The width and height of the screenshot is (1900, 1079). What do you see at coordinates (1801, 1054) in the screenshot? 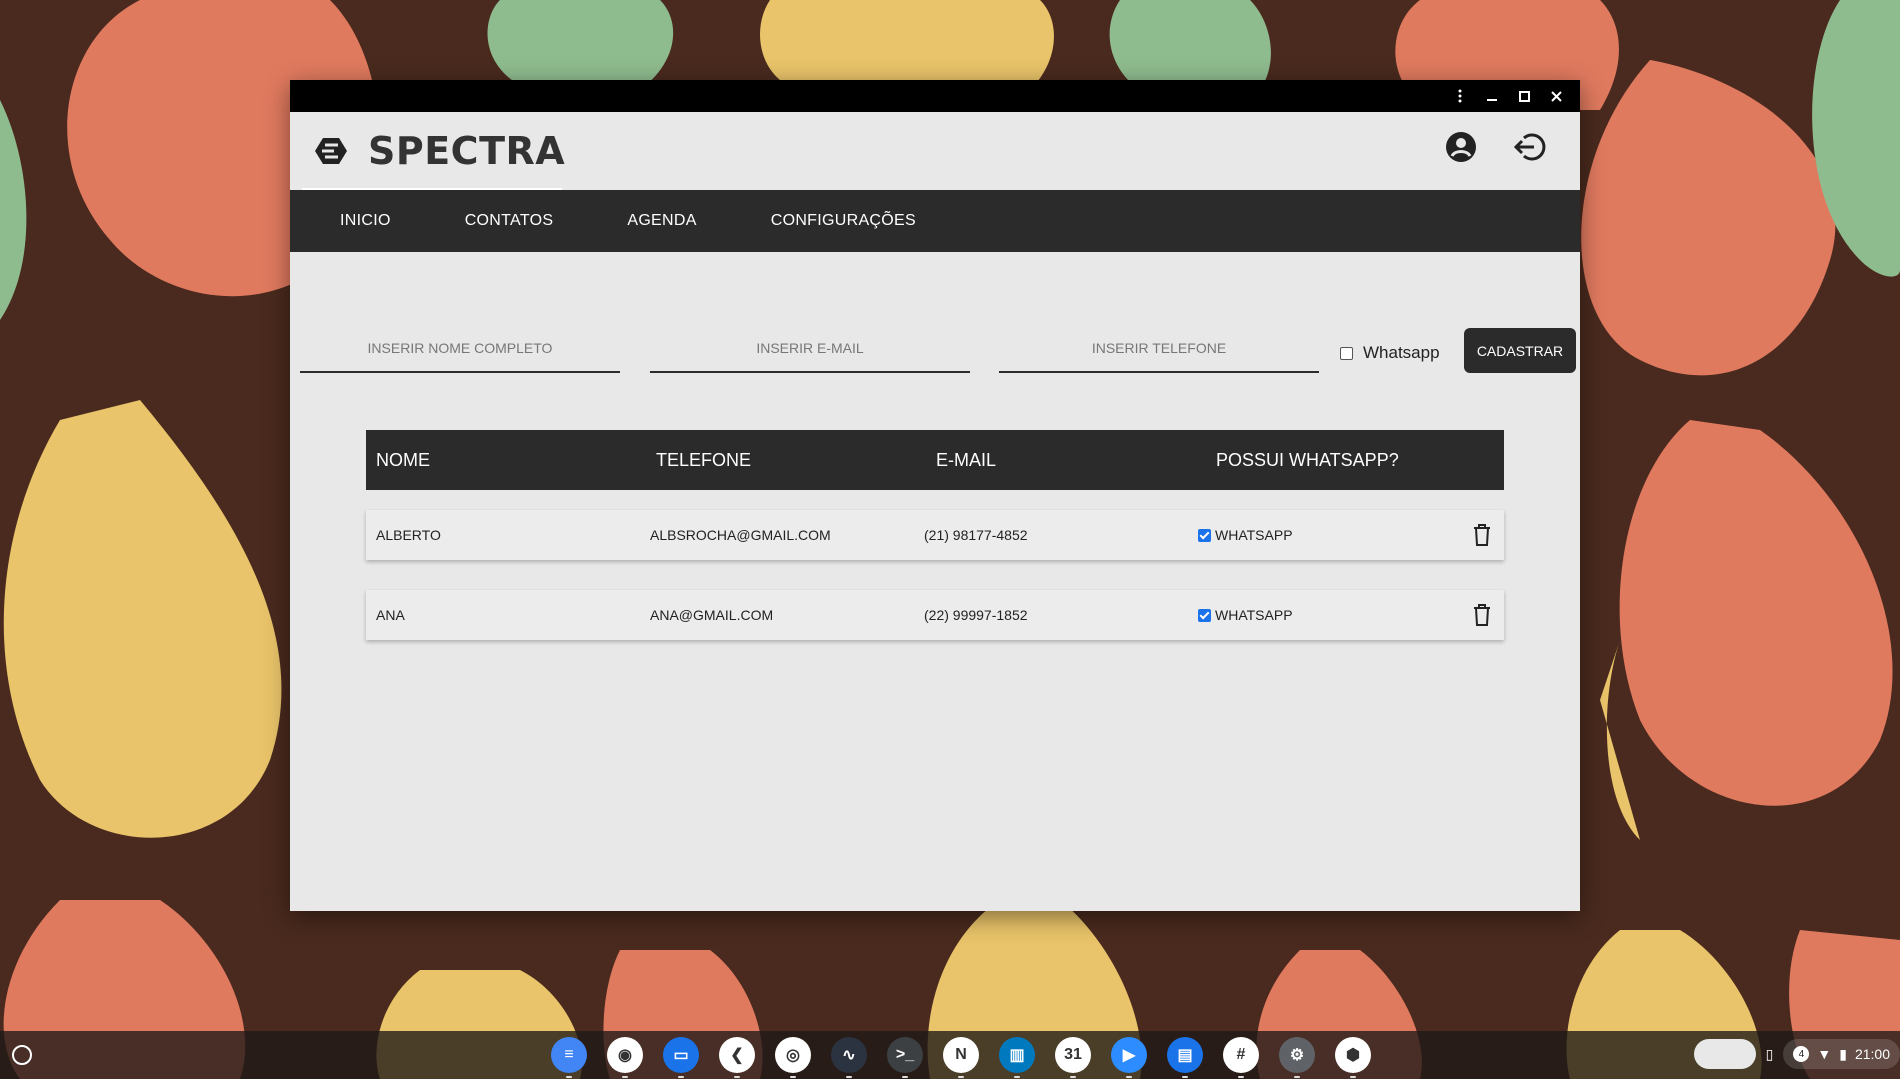
I see `notification-badge: 4` at bounding box center [1801, 1054].